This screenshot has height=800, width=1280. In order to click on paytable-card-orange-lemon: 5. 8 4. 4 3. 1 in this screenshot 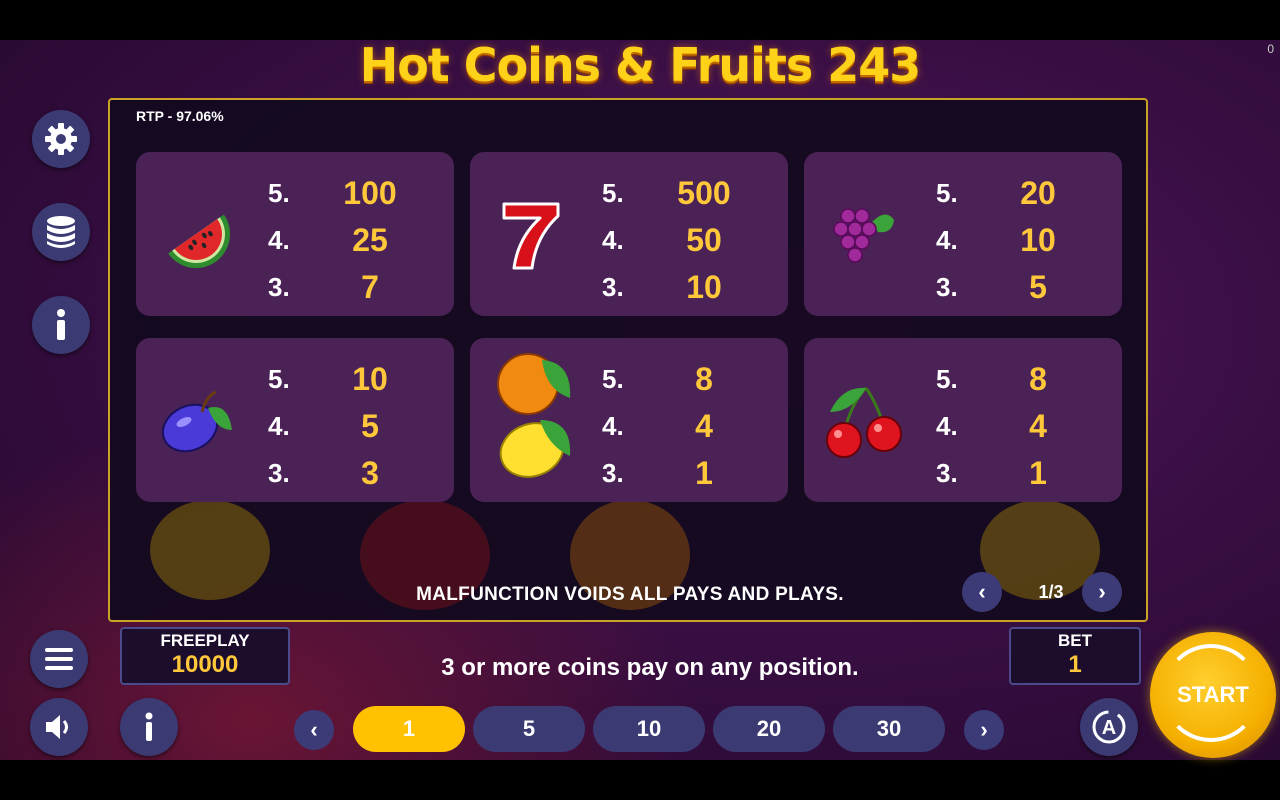, I will do `click(629, 420)`.